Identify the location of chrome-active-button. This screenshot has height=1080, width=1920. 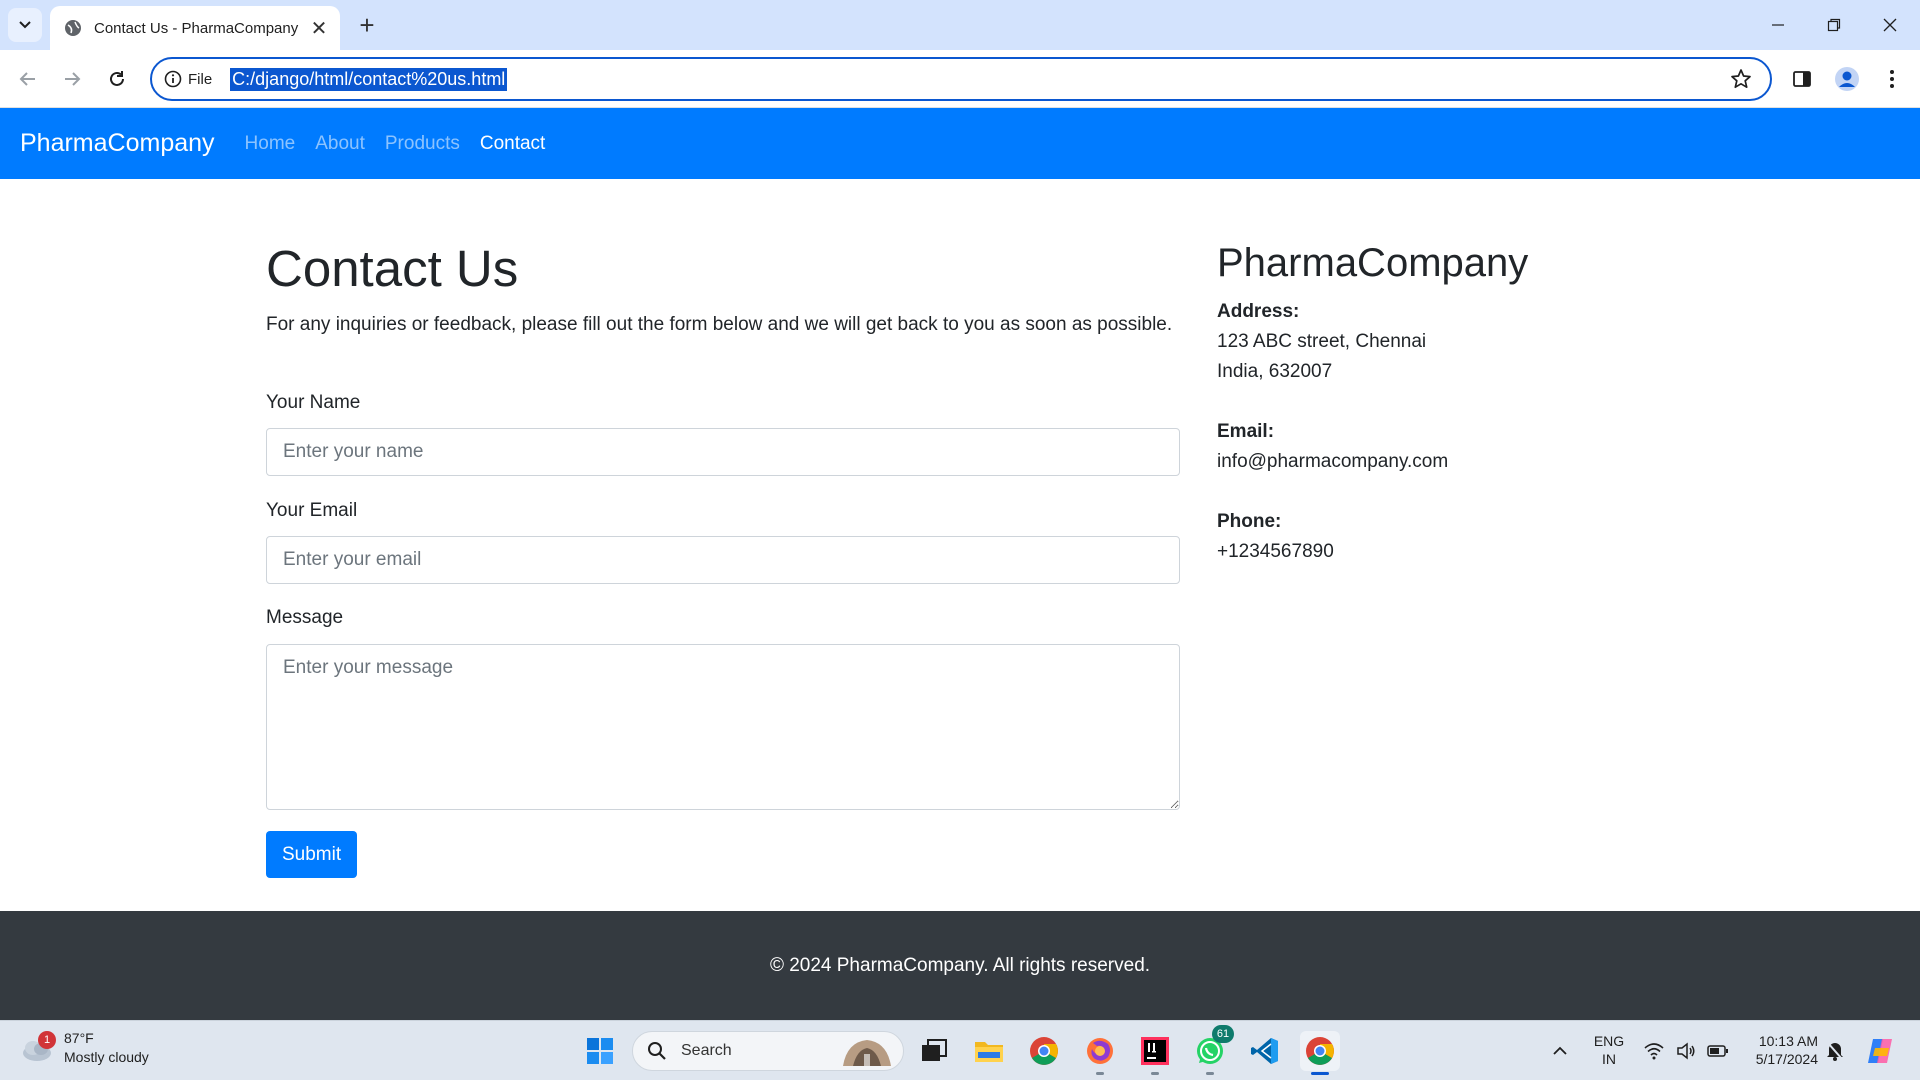
(1320, 1053).